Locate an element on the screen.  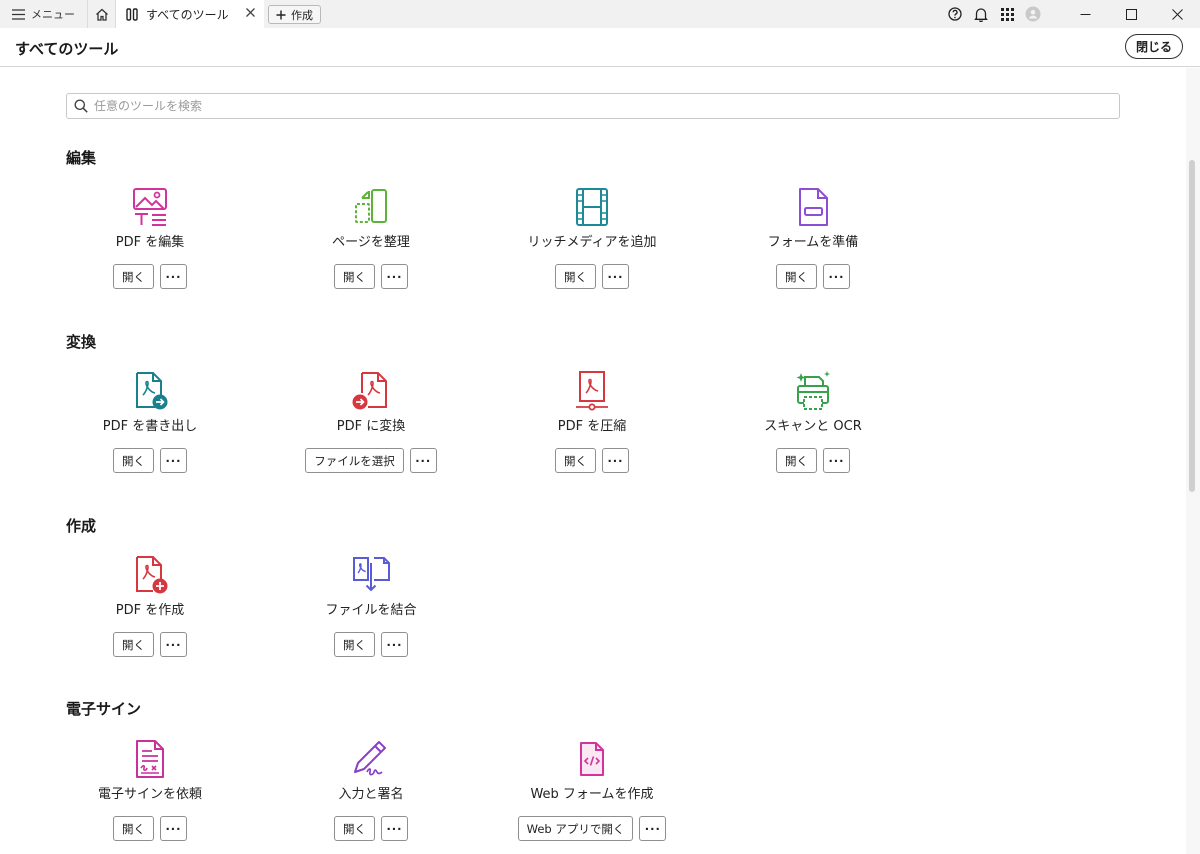
search-input is located at coordinates (606, 106).